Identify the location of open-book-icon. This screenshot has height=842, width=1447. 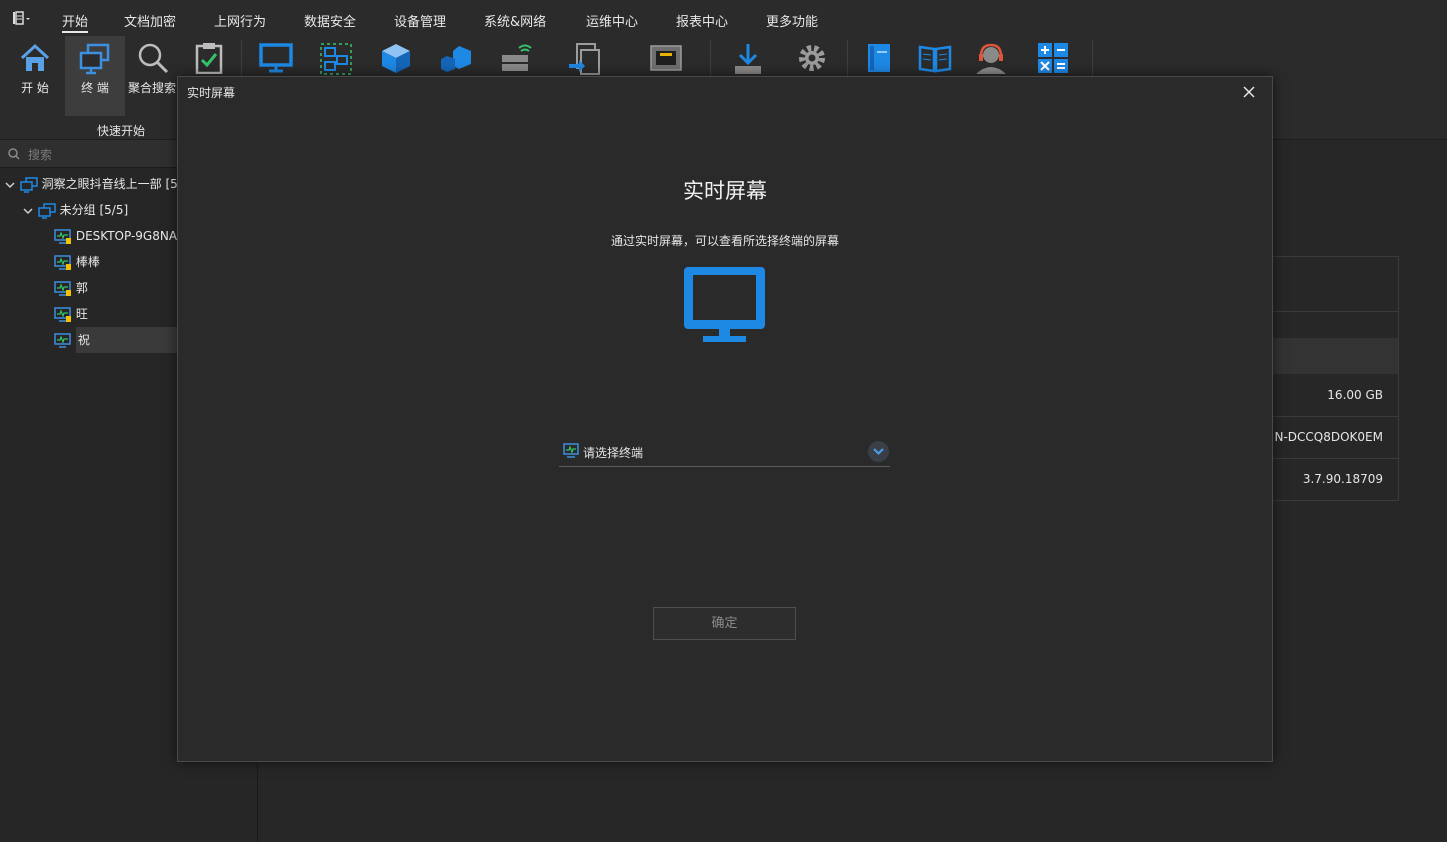
(935, 59).